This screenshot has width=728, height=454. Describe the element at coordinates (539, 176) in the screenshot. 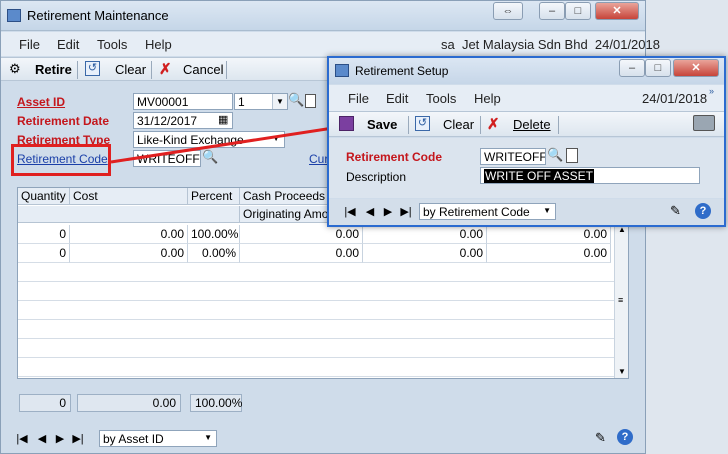

I see `description-value: WRITE OFF ASSET` at that location.